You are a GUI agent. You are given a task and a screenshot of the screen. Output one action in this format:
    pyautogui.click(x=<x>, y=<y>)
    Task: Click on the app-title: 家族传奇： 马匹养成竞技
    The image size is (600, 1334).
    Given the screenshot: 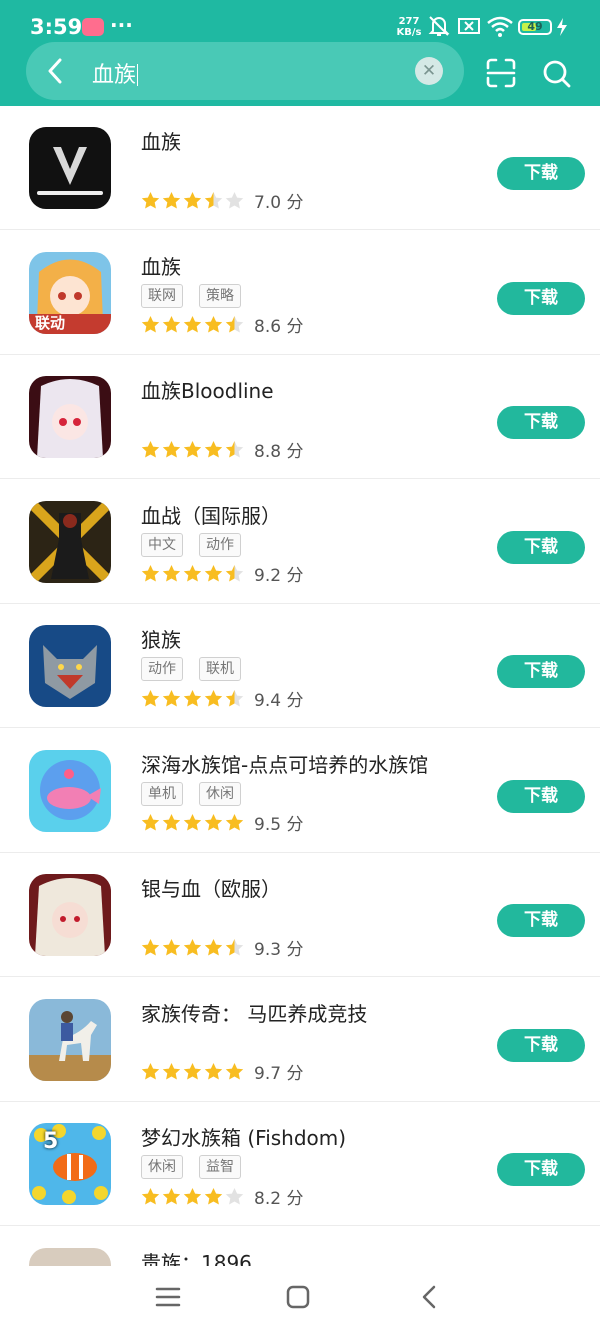 What is the action you would take?
    pyautogui.click(x=254, y=1012)
    